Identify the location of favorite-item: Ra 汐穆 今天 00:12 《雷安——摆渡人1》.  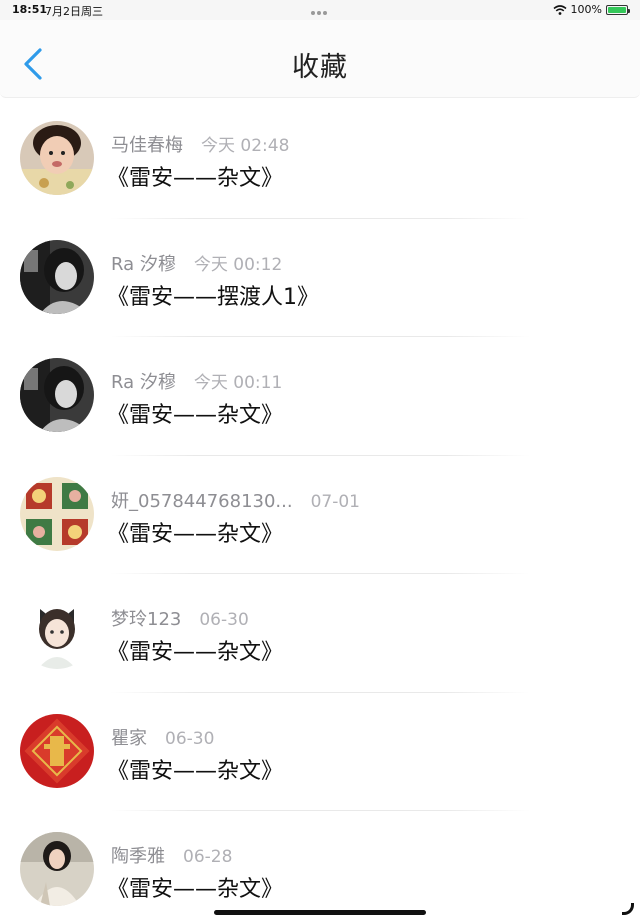
(320, 278).